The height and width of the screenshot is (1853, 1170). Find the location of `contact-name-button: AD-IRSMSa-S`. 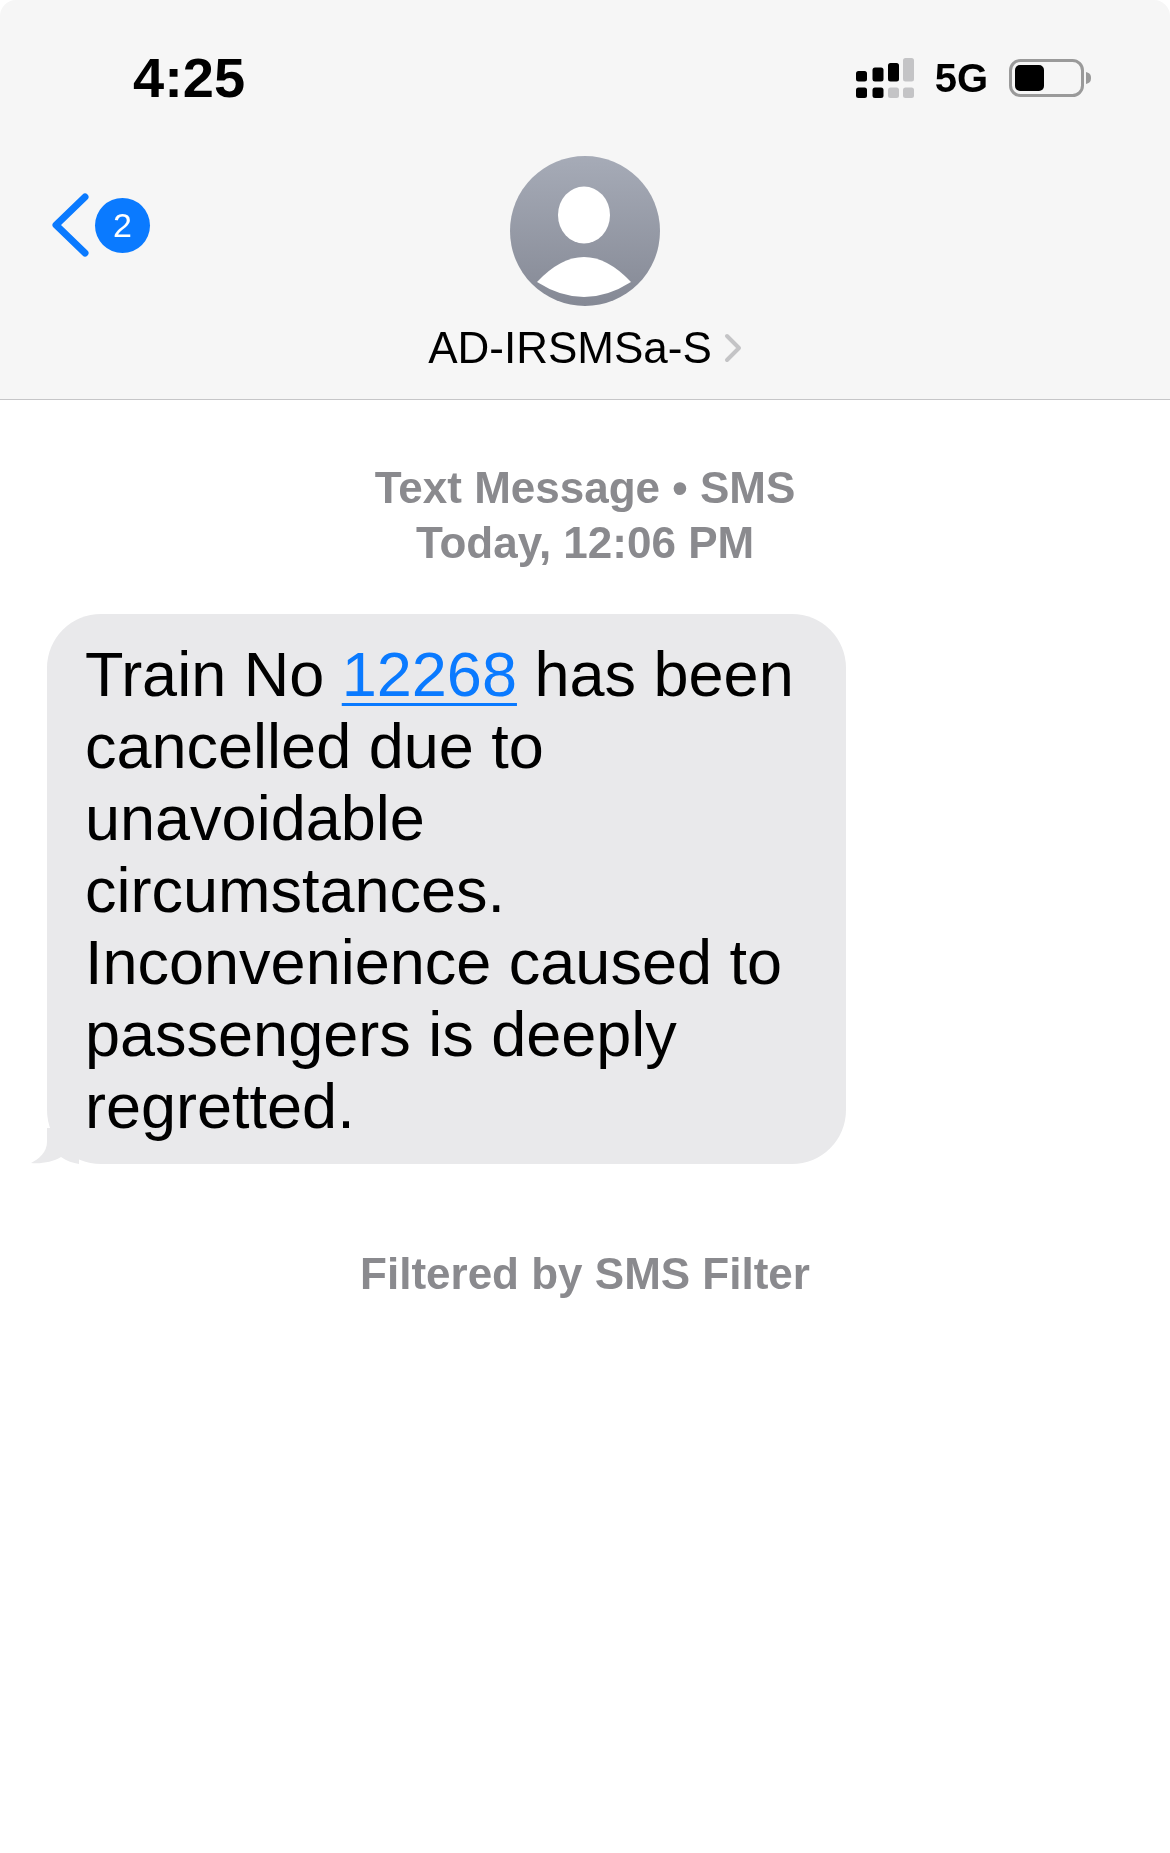

contact-name-button: AD-IRSMSa-S is located at coordinates (585, 348).